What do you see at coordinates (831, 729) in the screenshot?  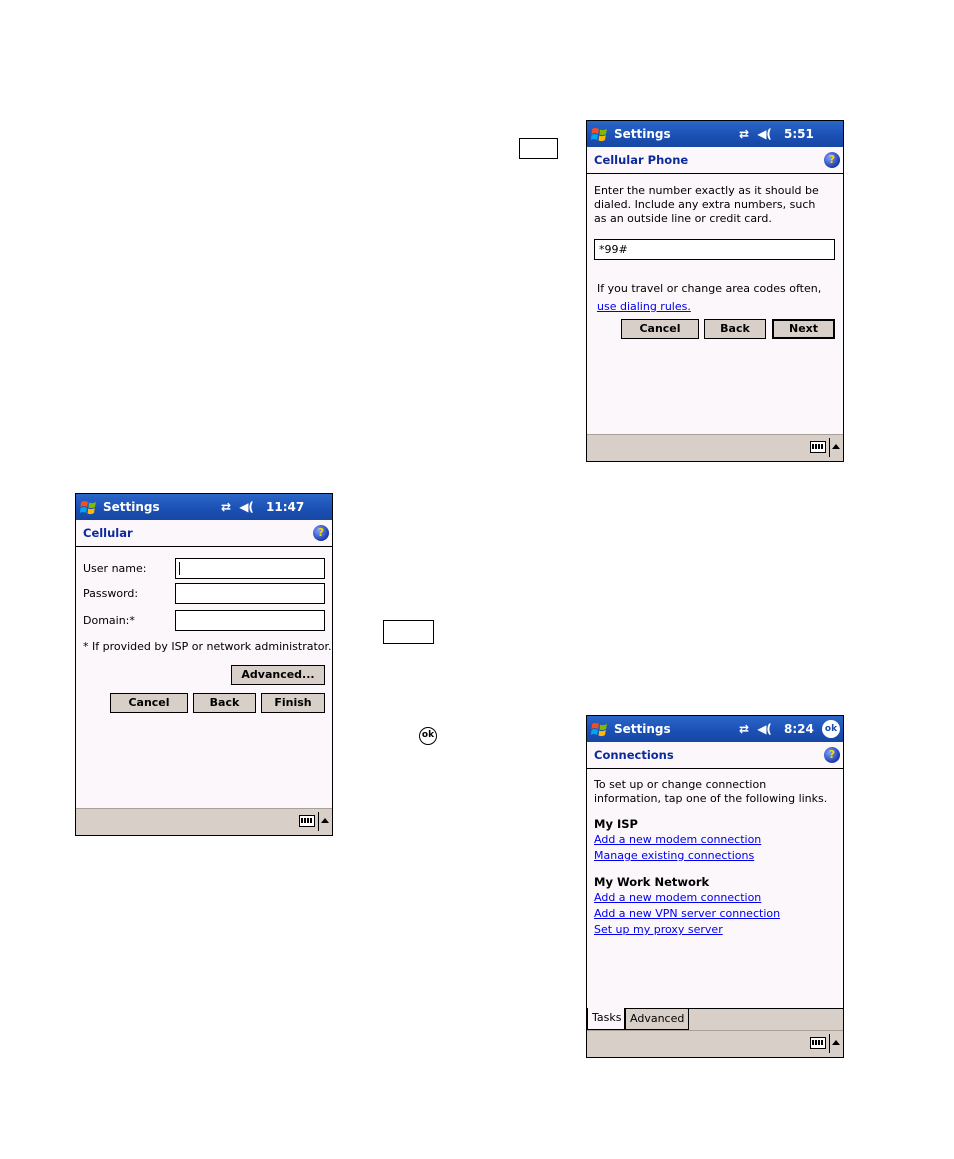 I see `ok-button: ok` at bounding box center [831, 729].